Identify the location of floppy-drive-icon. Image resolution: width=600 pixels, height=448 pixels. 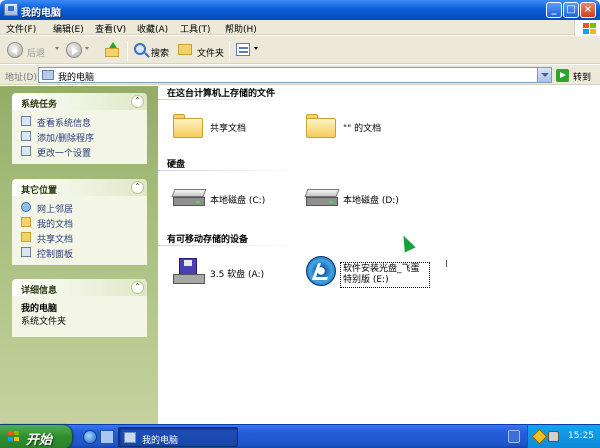
(189, 272).